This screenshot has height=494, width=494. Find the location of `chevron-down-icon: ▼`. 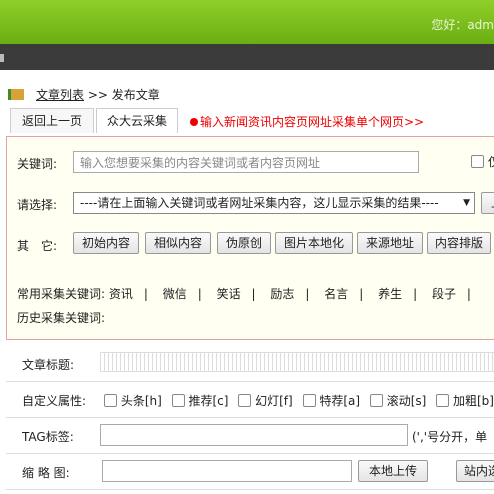

chevron-down-icon: ▼ is located at coordinates (466, 203).